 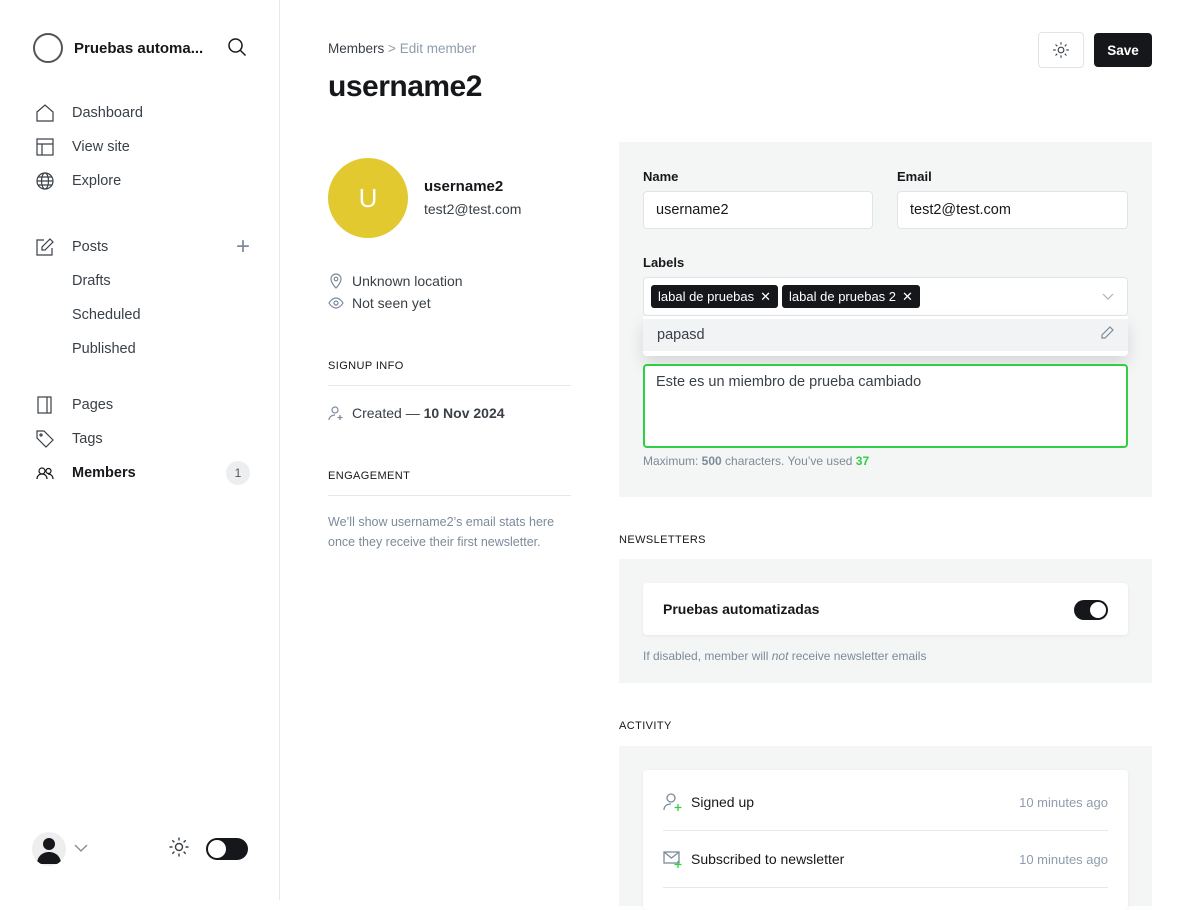 What do you see at coordinates (54, 473) in the screenshot?
I see `members-icon` at bounding box center [54, 473].